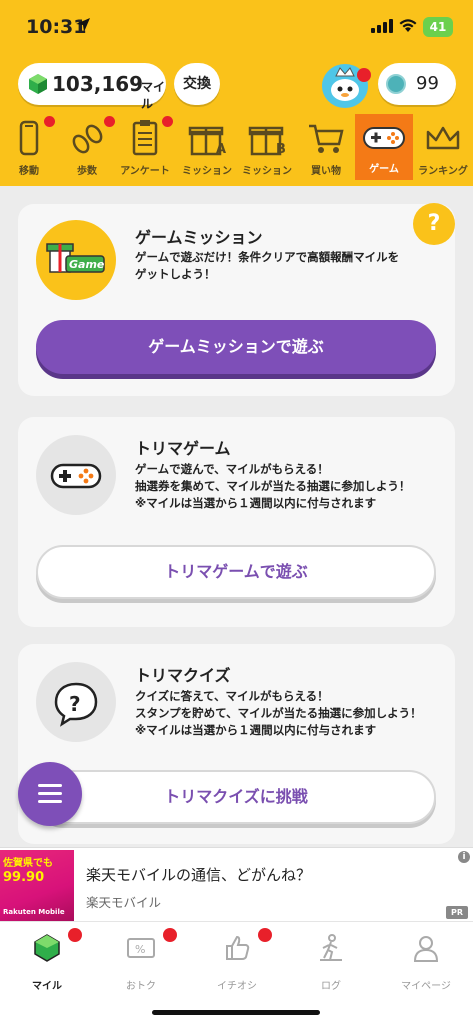 This screenshot has height=1024, width=473. Describe the element at coordinates (87, 148) in the screenshot. I see `tab-steps: 歩数` at that location.